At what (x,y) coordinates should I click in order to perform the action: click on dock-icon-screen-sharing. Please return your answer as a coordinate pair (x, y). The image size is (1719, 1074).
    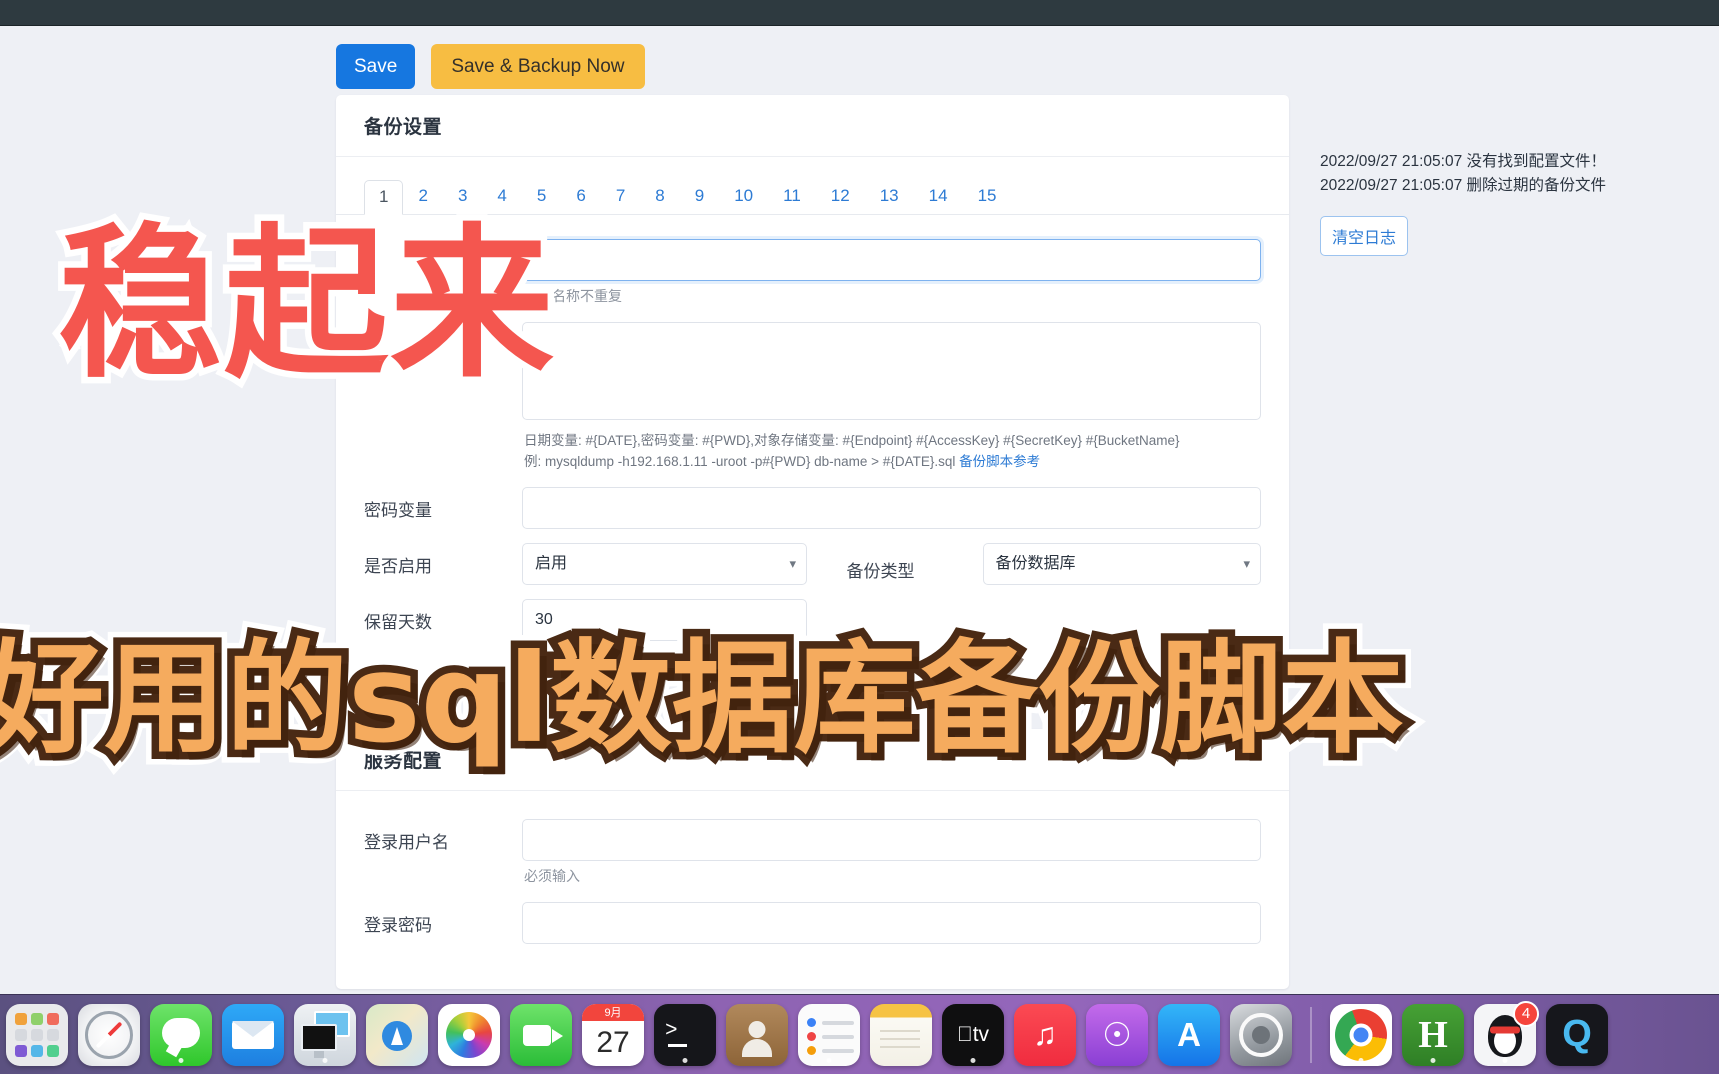
    Looking at the image, I should click on (325, 1034).